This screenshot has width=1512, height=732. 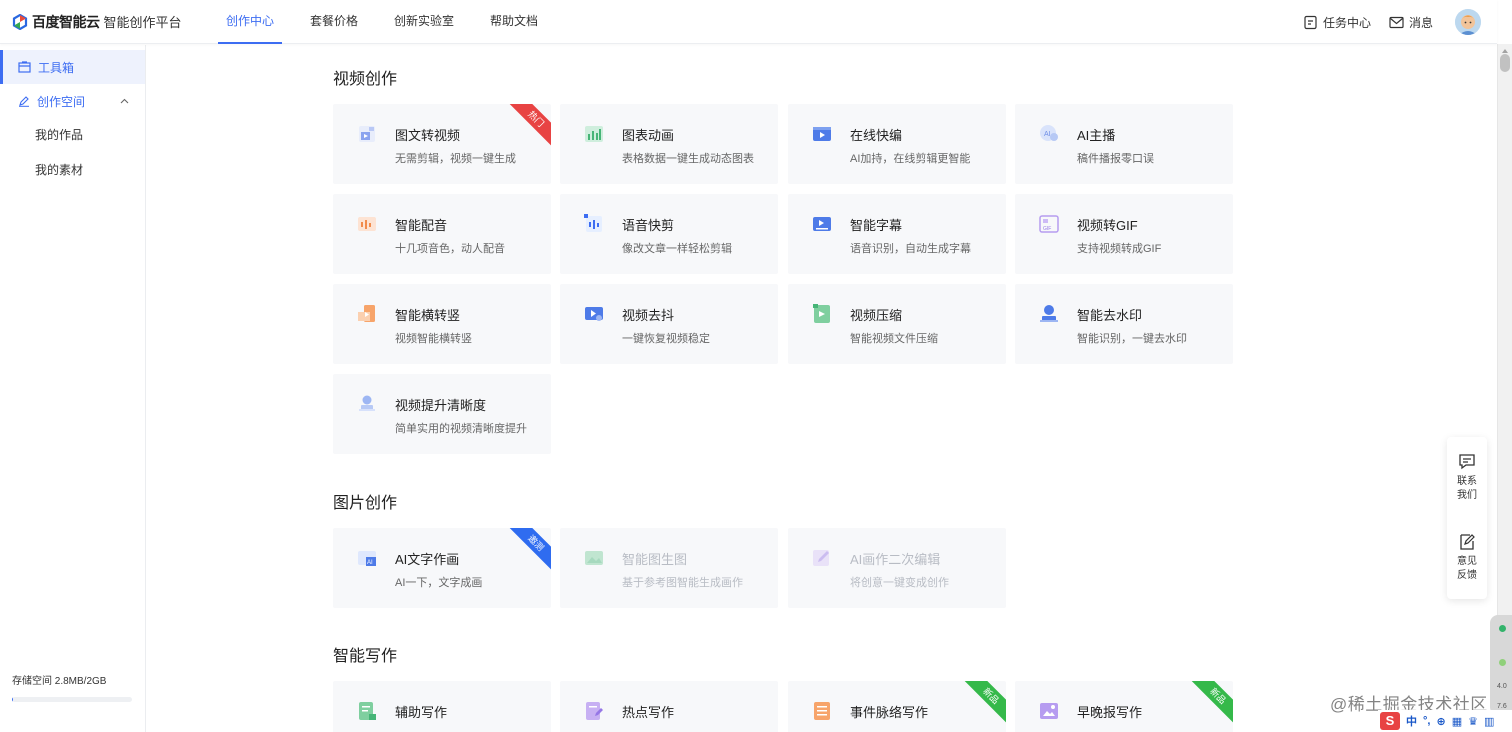 I want to click on image-to-image-icon, so click(x=594, y=558).